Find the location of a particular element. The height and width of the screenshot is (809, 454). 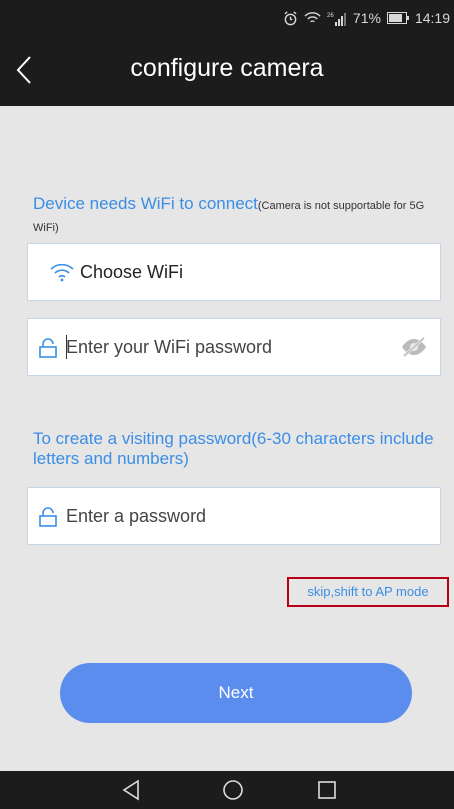

visit-password-input is located at coordinates (216, 516).